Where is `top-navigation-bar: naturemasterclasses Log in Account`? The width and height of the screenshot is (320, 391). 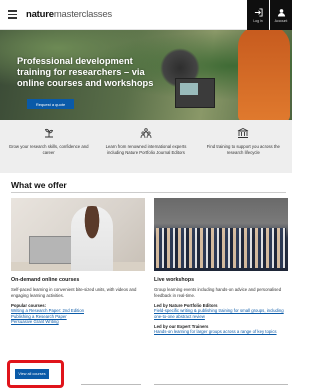
top-navigation-bar: naturemasterclasses Log in Account is located at coordinates (146, 15).